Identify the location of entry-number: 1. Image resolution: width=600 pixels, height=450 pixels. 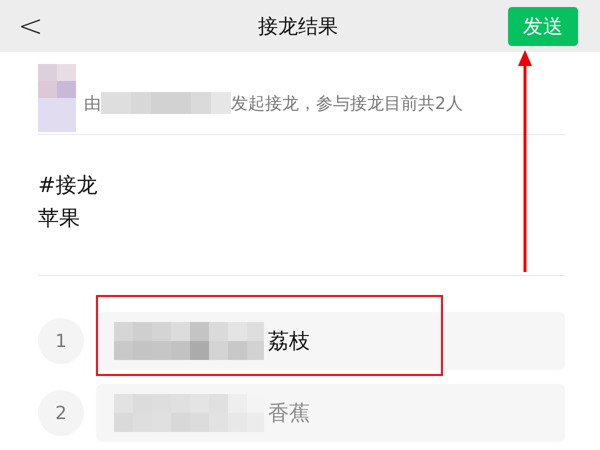
(61, 341).